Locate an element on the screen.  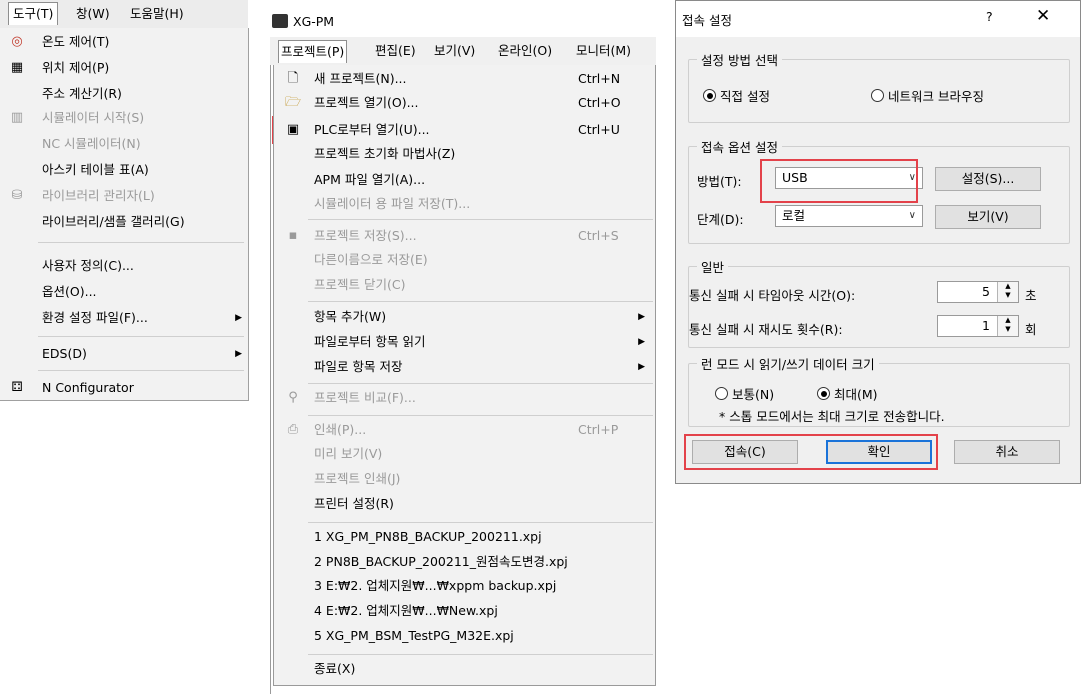
menu-item-label: 2 PN8B_BACKUP_200211_원점속도변경.xpj is located at coordinates (441, 561).